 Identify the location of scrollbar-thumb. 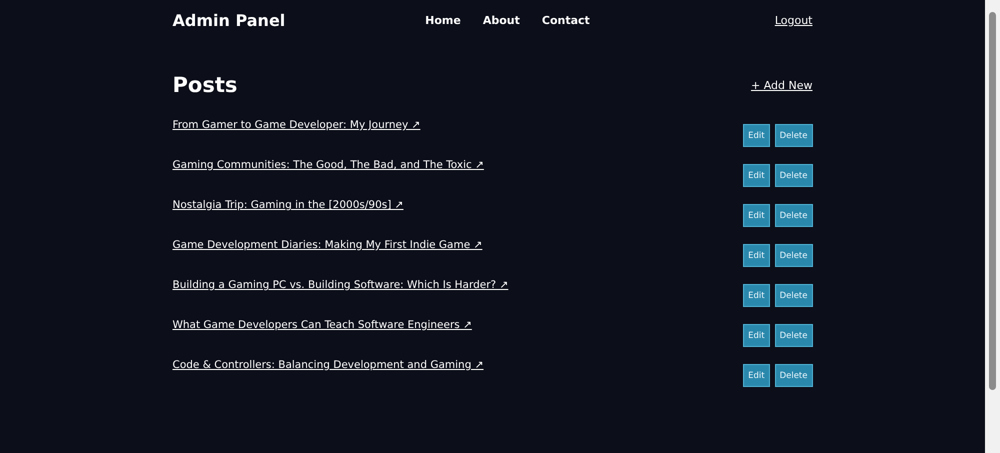
(992, 201).